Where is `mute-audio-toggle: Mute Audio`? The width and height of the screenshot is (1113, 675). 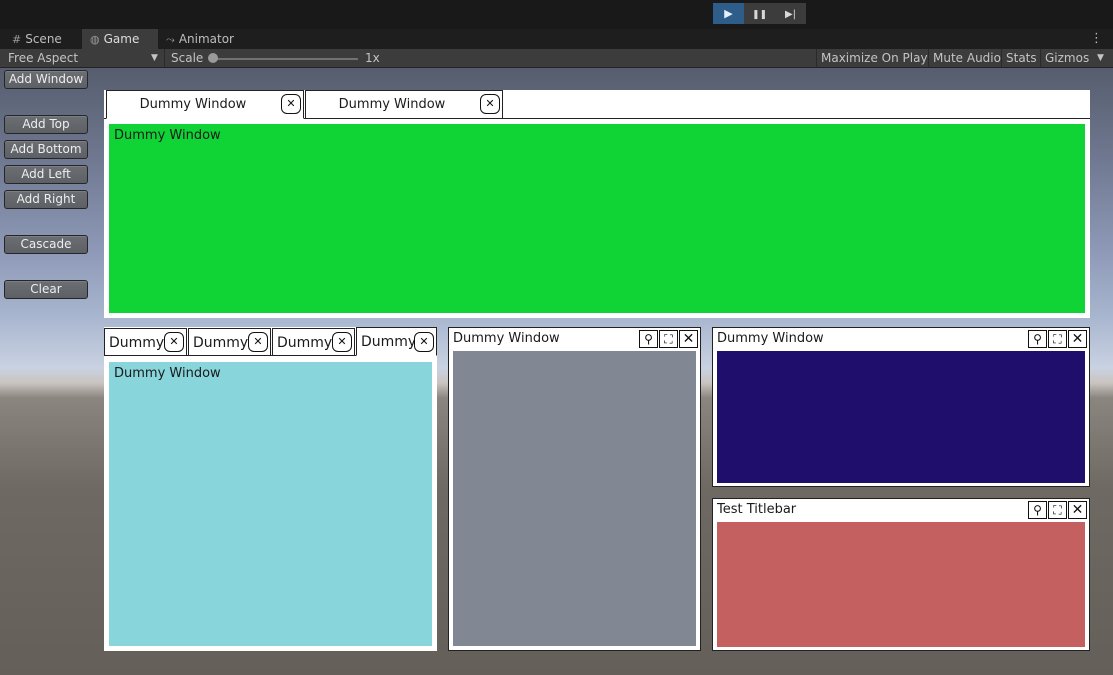
mute-audio-toggle: Mute Audio is located at coordinates (967, 58).